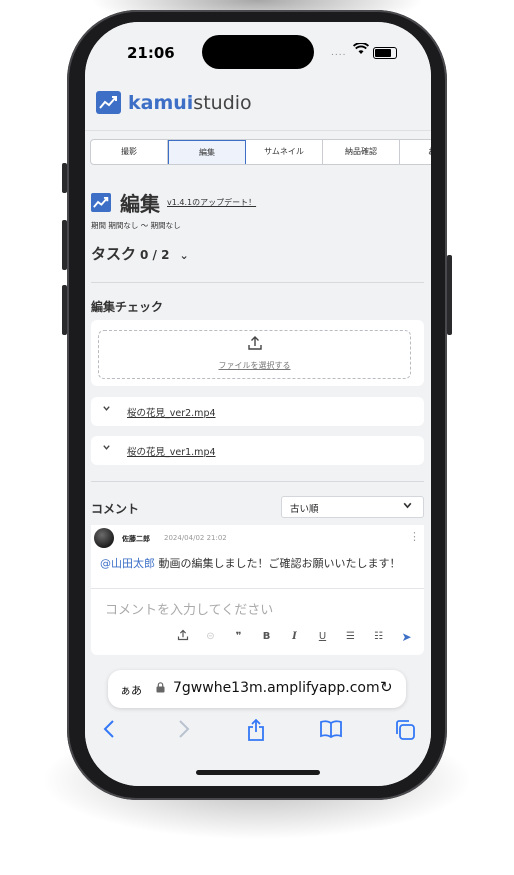  I want to click on tab-delivery-check: 納品確認, so click(361, 152).